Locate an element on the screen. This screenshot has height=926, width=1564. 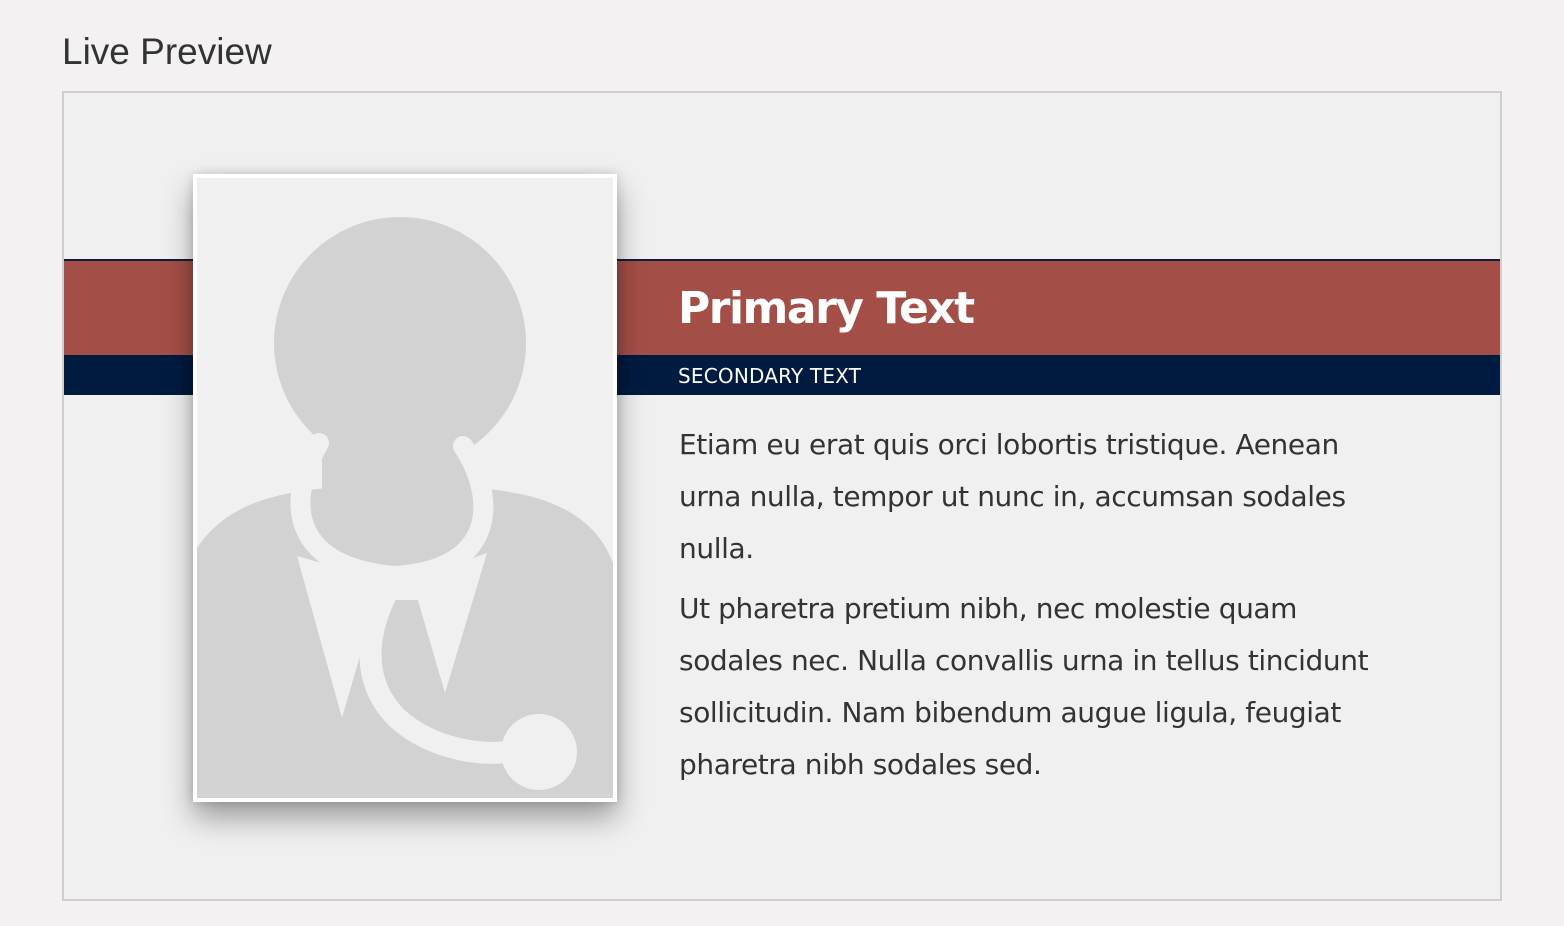
primary-text: Primary Text is located at coordinates (826, 308).